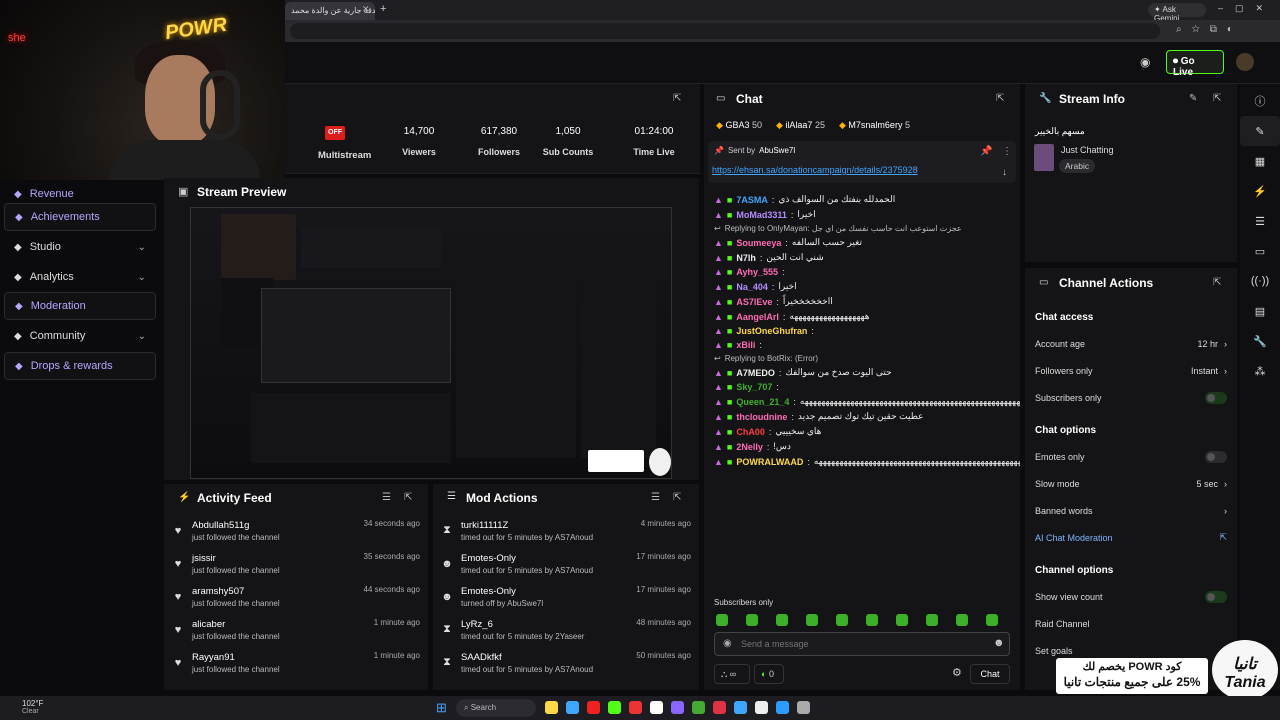 This screenshot has height=720, width=1280. Describe the element at coordinates (1087, 150) in the screenshot. I see `stream-category: Just Chatting` at that location.